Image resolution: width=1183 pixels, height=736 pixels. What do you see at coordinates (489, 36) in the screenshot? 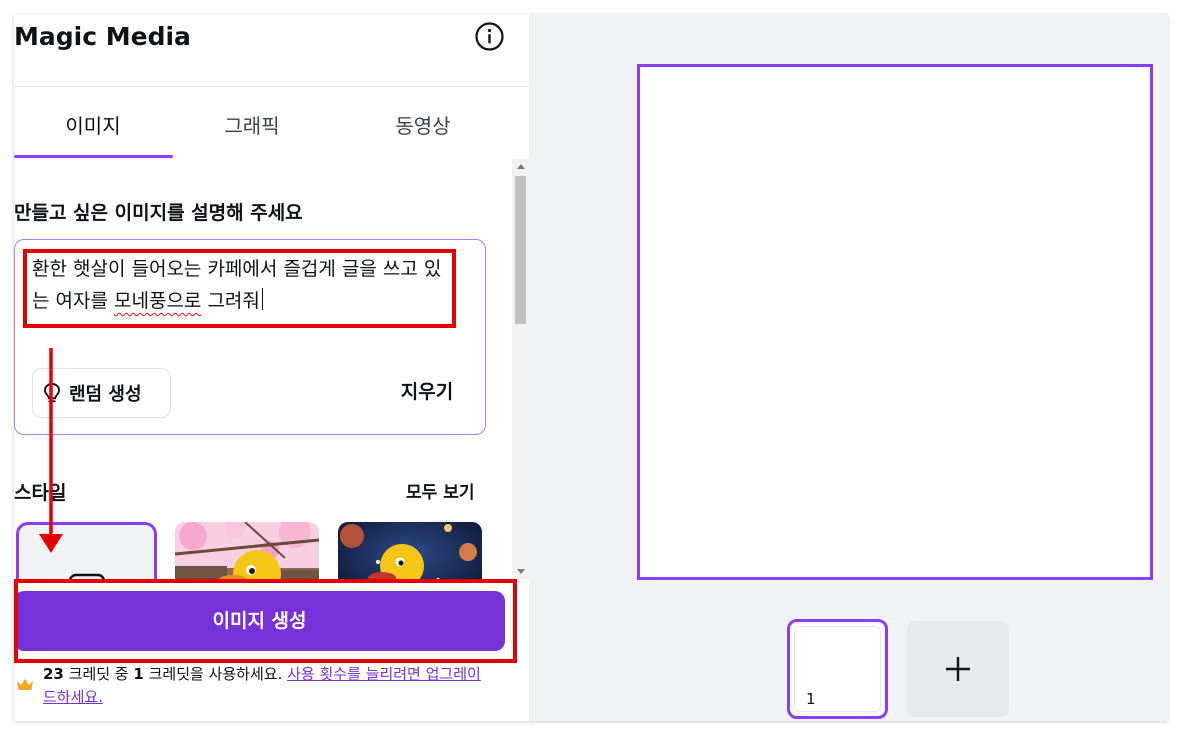
I see `info-icon` at bounding box center [489, 36].